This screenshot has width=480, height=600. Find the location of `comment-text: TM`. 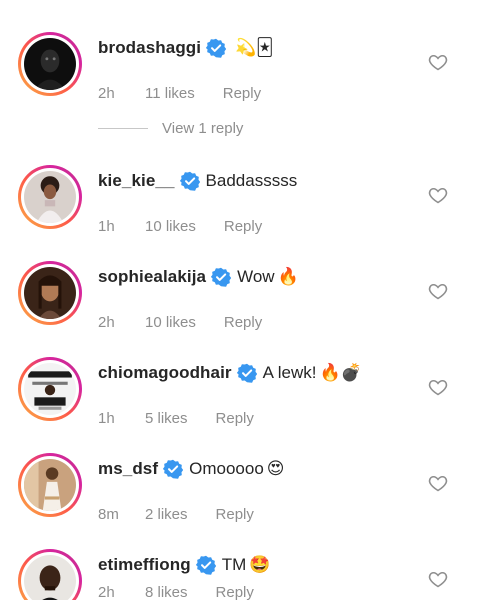

comment-text: TM is located at coordinates (234, 564).